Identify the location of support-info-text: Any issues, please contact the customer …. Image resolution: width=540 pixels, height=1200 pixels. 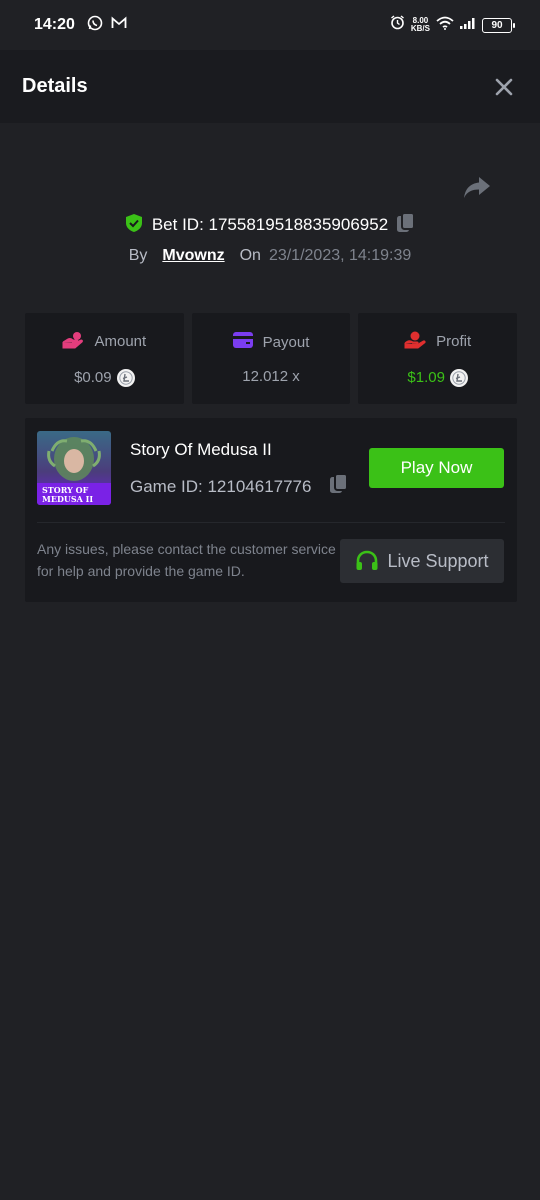
(186, 560).